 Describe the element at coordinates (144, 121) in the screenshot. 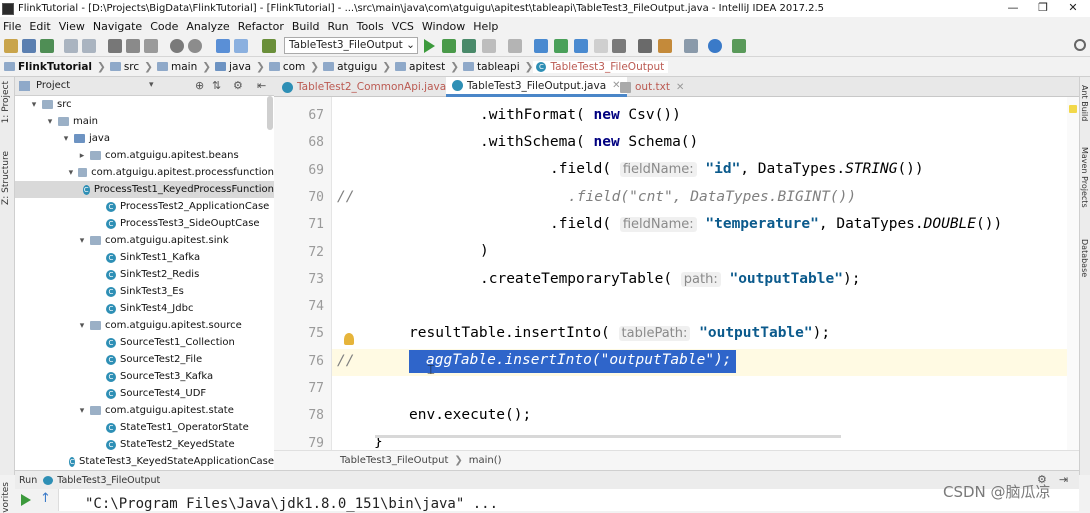

I see `tree-folder-item: ▾ main` at that location.